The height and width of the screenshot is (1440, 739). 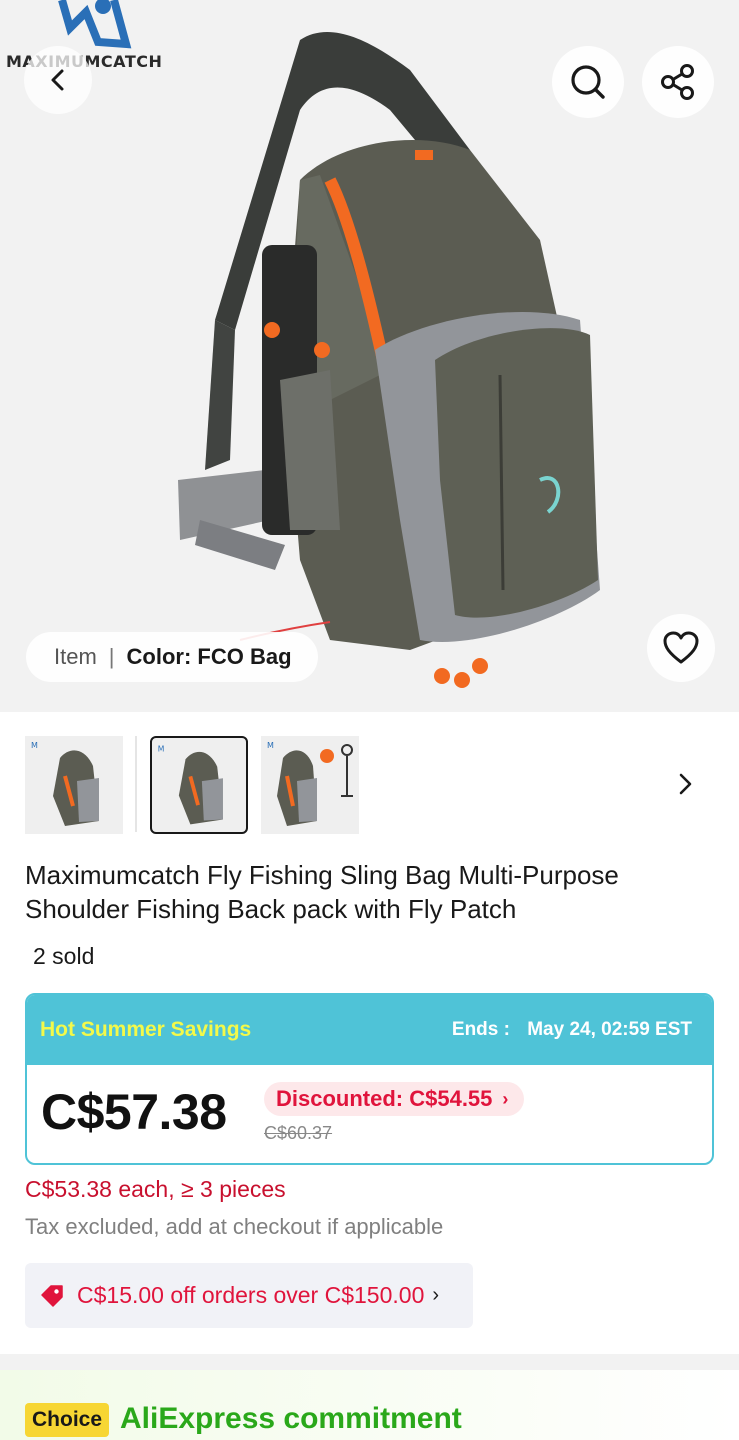 I want to click on promo-ends-value: May 24, 02:59 EST, so click(x=609, y=1029).